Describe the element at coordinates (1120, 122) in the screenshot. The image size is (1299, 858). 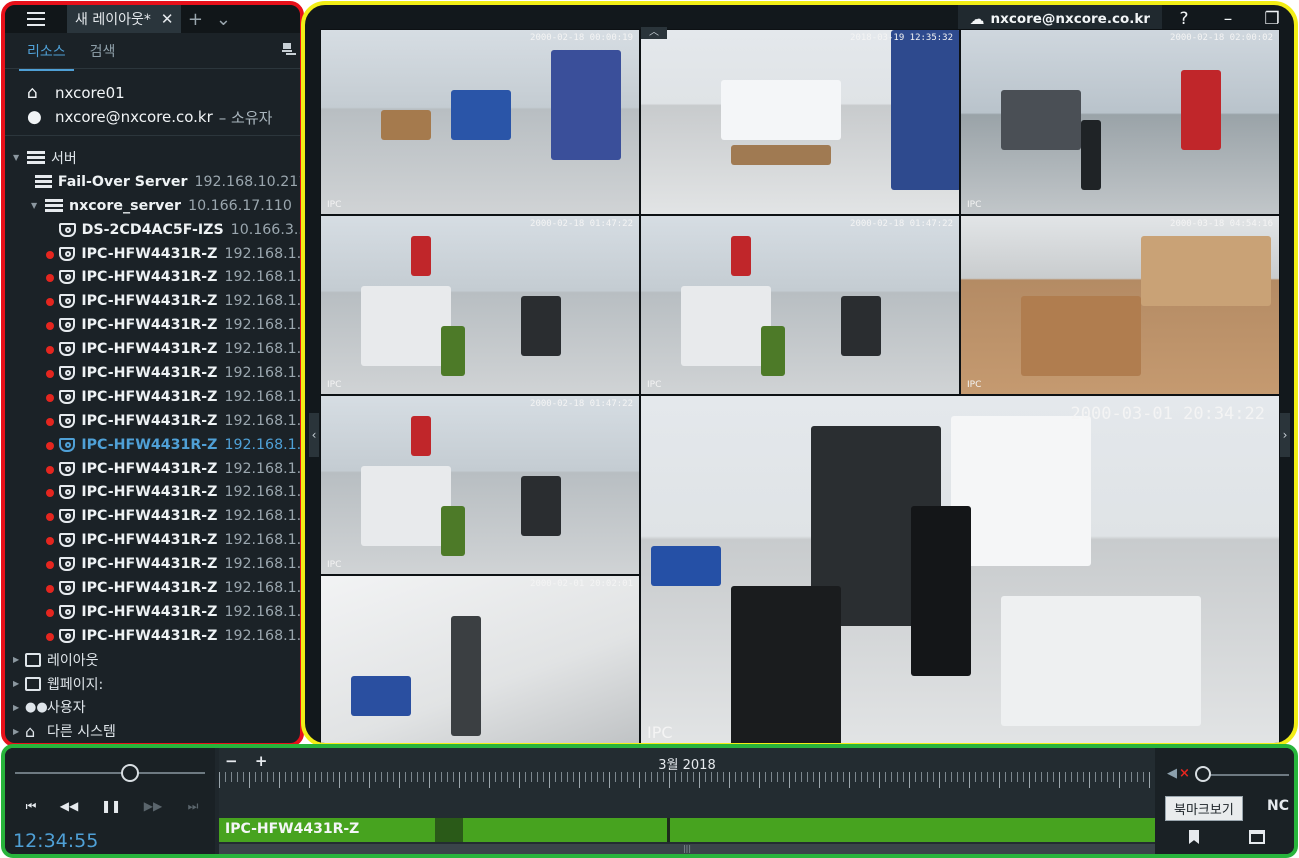
I see `camera-tile: 2000-02-18 02:00:02 IPC` at that location.